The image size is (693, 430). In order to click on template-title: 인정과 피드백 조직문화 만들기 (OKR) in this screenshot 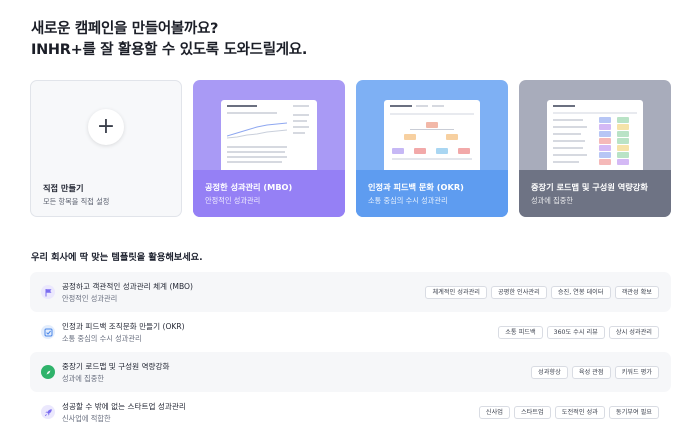, I will do `click(123, 326)`.